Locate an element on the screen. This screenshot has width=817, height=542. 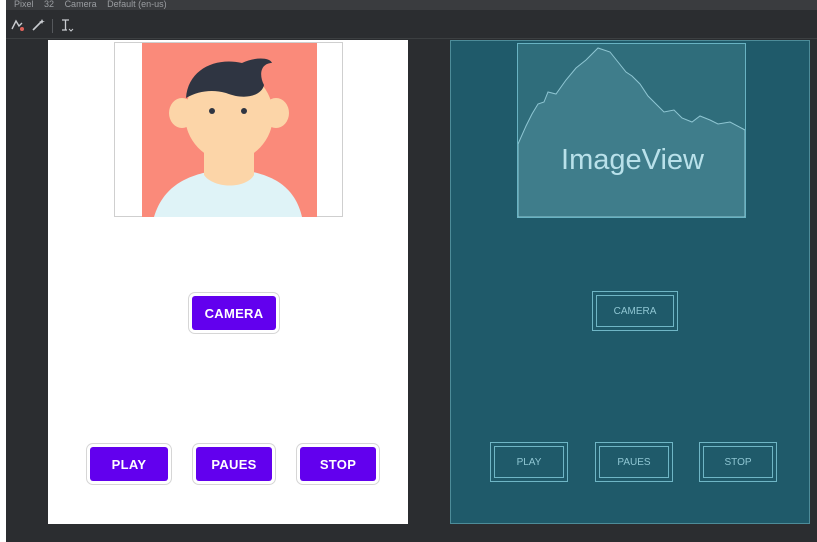
blueprint-stop-button: STOP is located at coordinates (738, 462).